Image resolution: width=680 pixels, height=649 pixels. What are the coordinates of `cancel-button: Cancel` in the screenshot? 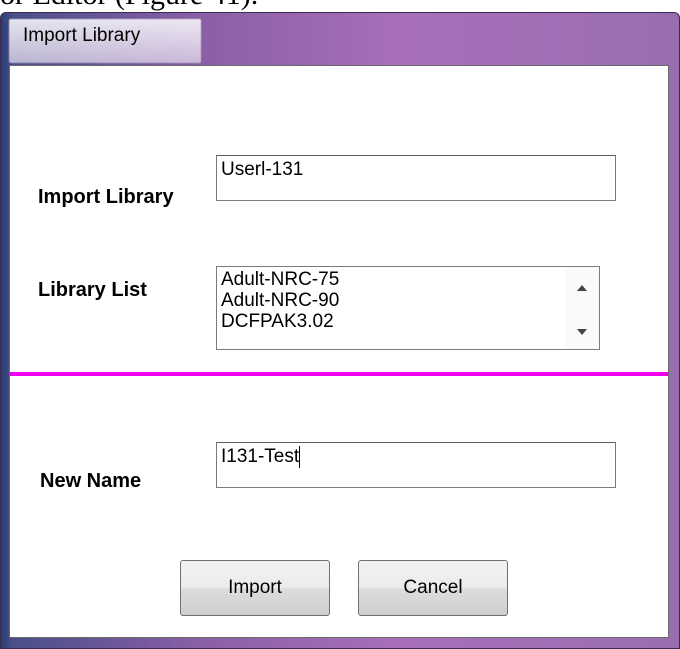 It's located at (433, 588).